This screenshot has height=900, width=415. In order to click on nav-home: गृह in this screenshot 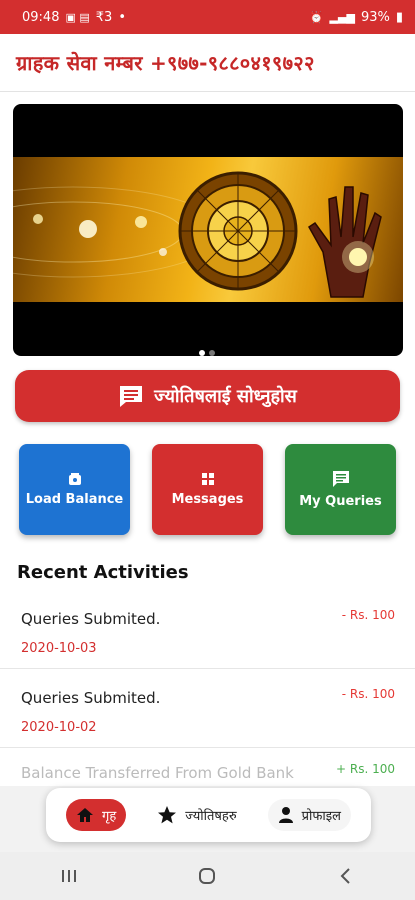, I will do `click(96, 815)`.